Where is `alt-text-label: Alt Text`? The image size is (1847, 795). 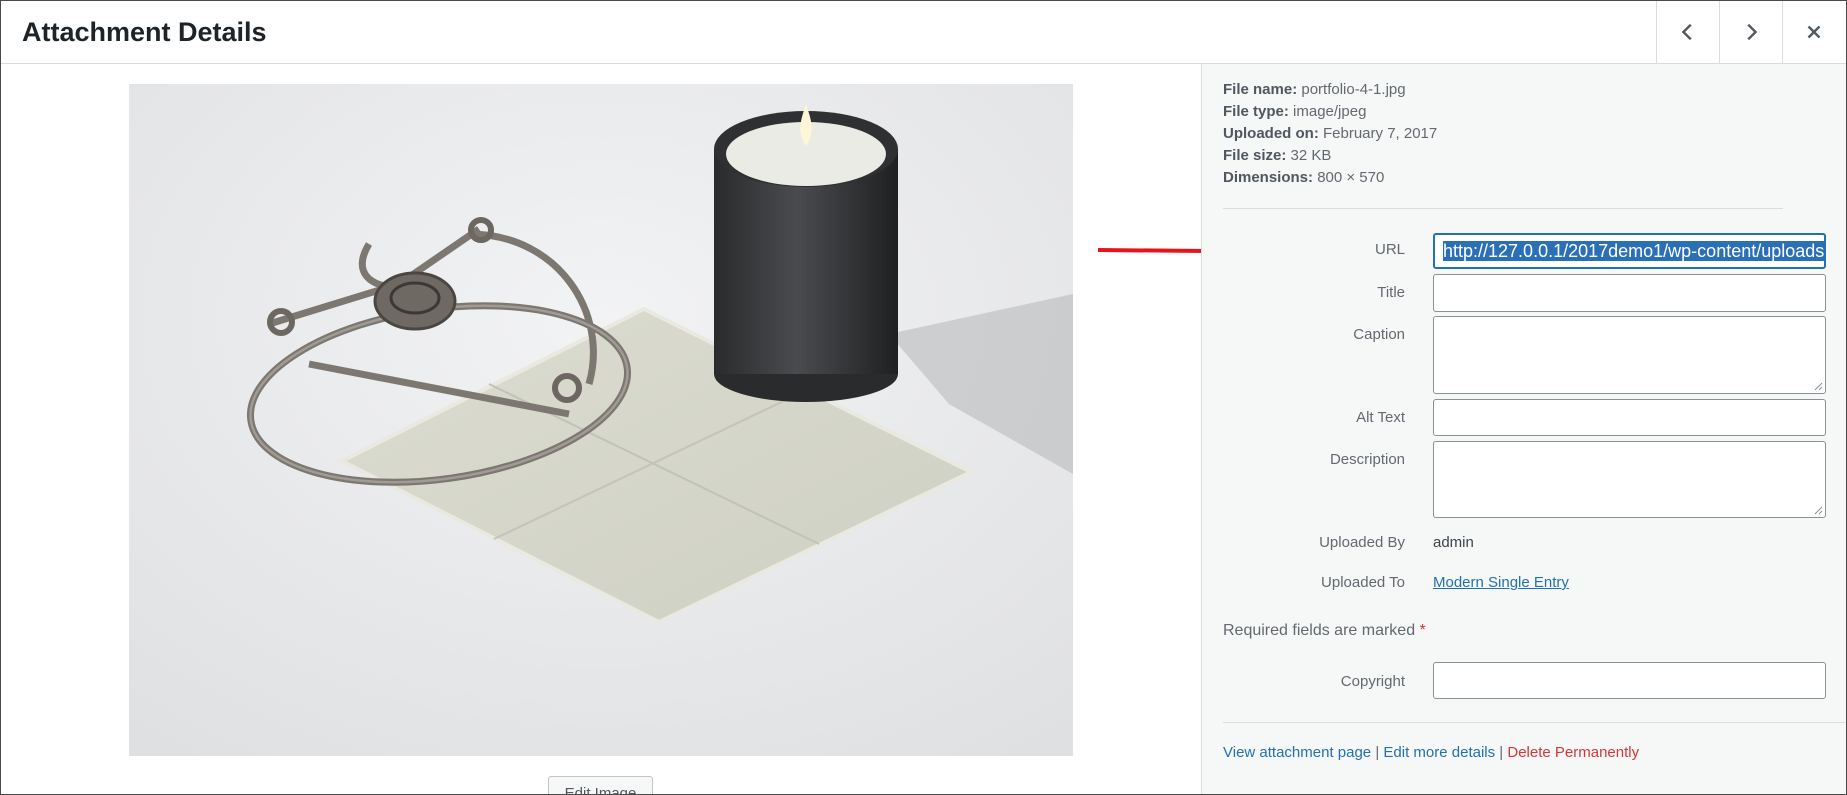
alt-text-label: Alt Text is located at coordinates (1380, 417).